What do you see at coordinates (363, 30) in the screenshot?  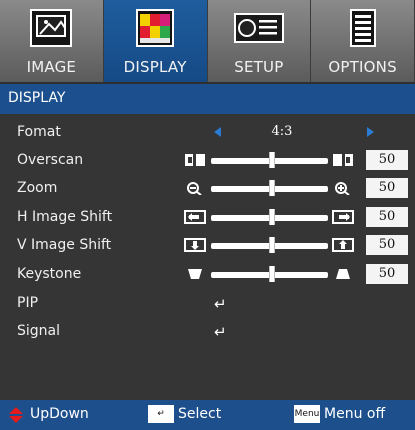 I see `options-icon` at bounding box center [363, 30].